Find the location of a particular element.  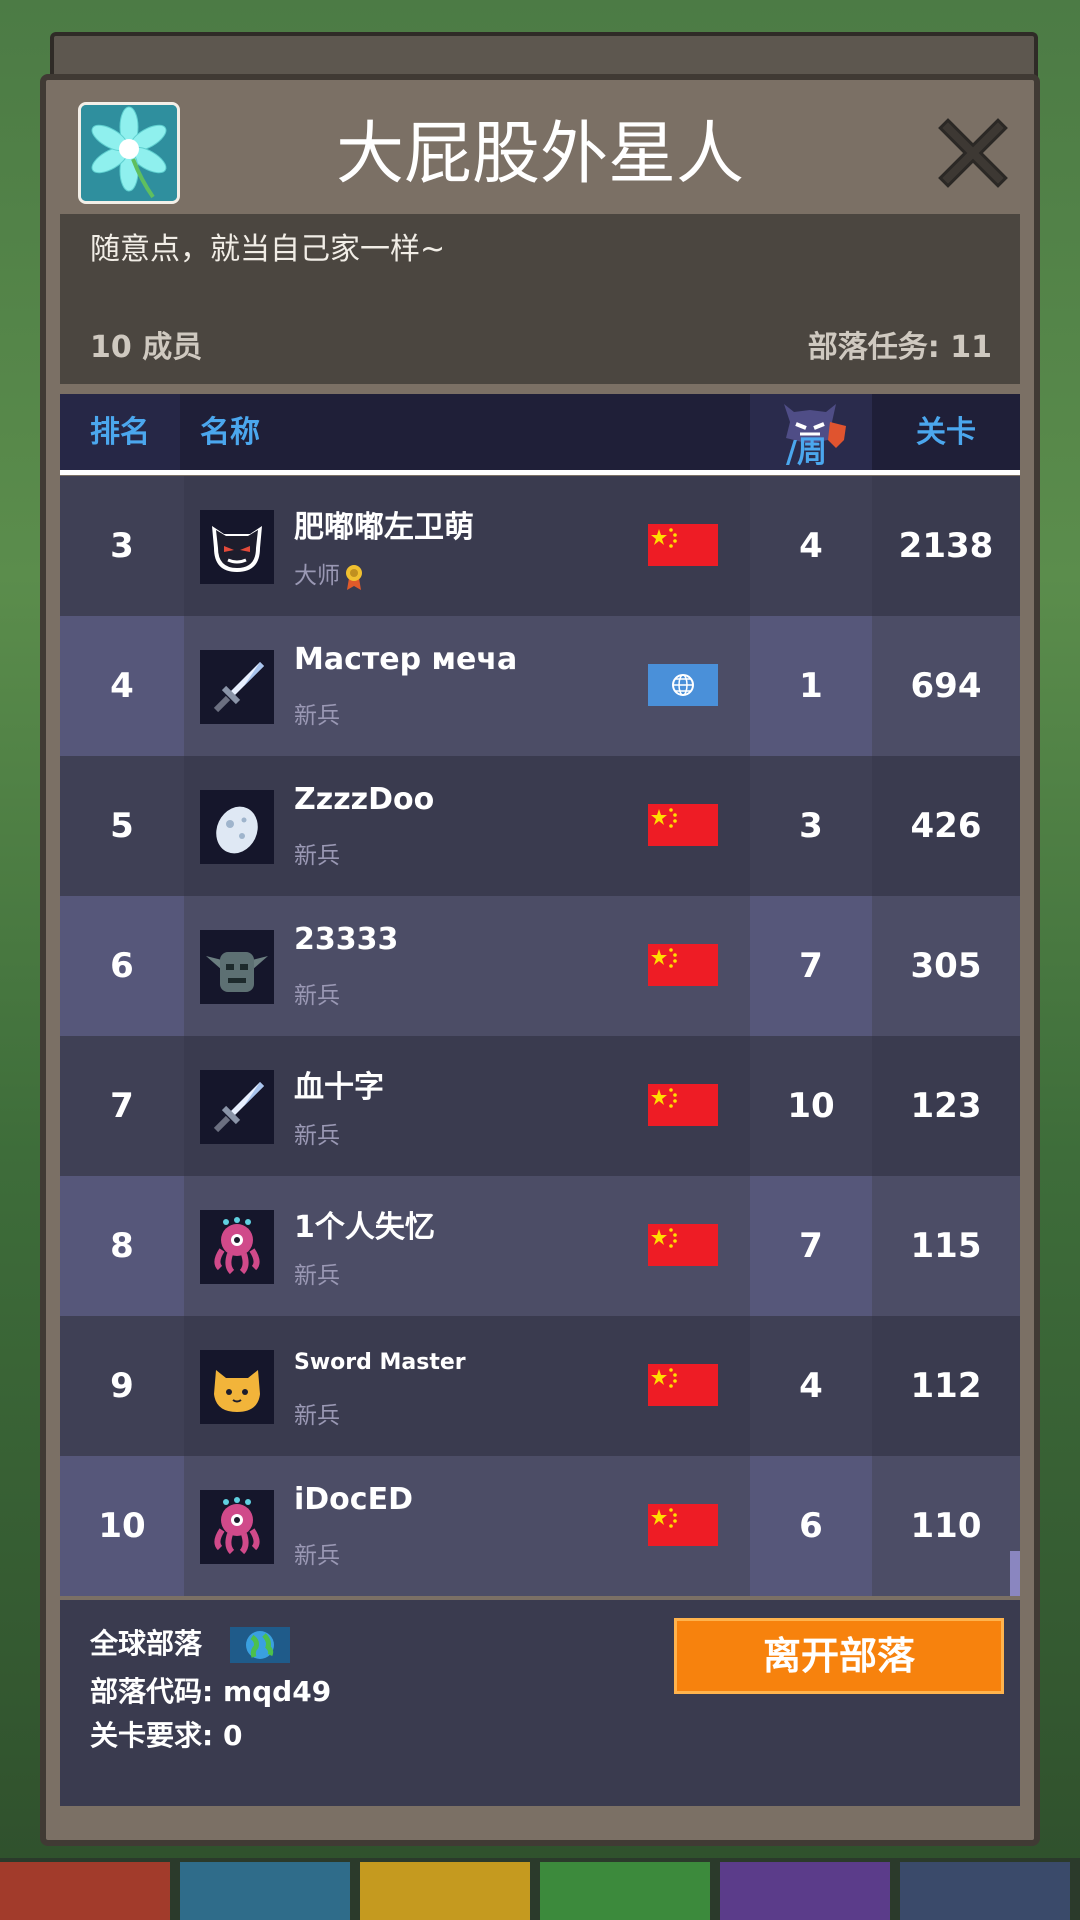

member-level: 305 is located at coordinates (946, 966).